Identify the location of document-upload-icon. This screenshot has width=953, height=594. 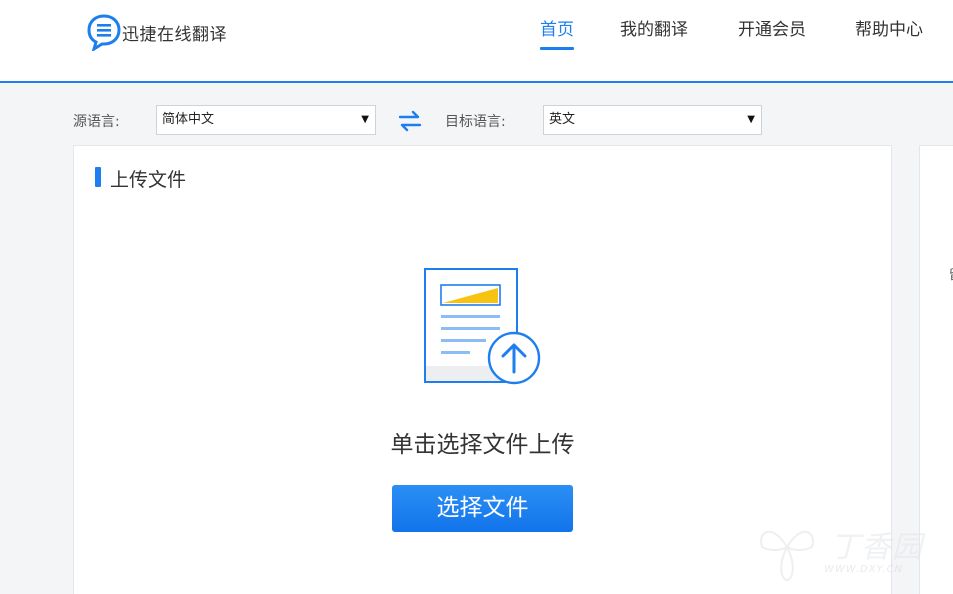
(484, 328).